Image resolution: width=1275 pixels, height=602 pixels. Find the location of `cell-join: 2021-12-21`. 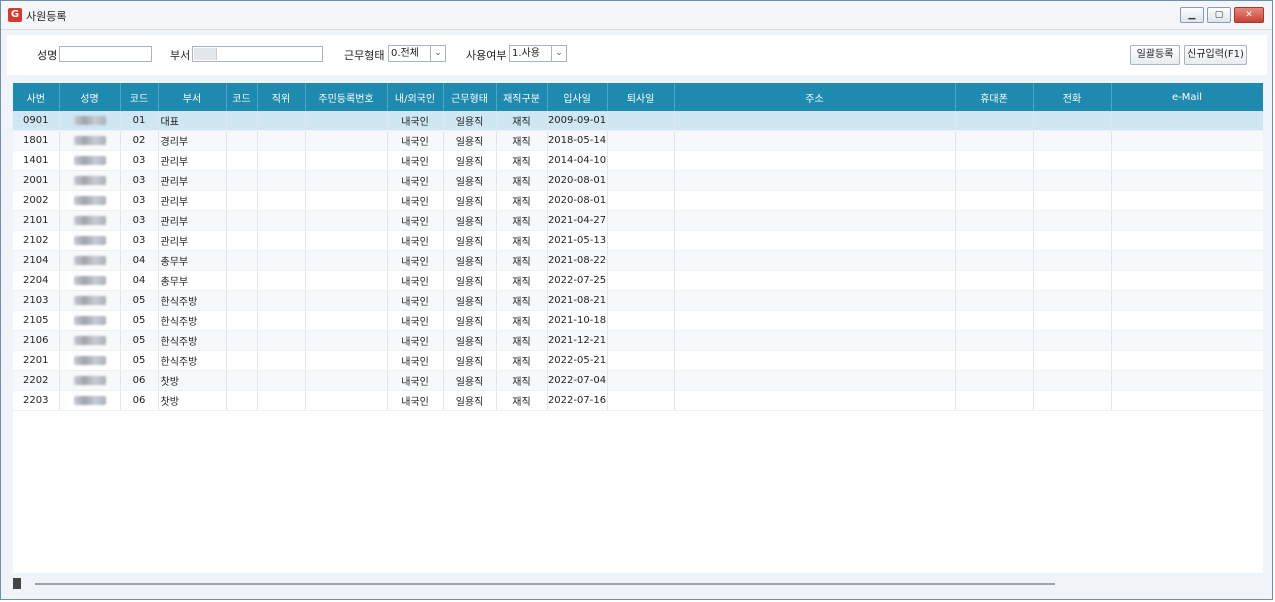

cell-join: 2021-12-21 is located at coordinates (577, 340).